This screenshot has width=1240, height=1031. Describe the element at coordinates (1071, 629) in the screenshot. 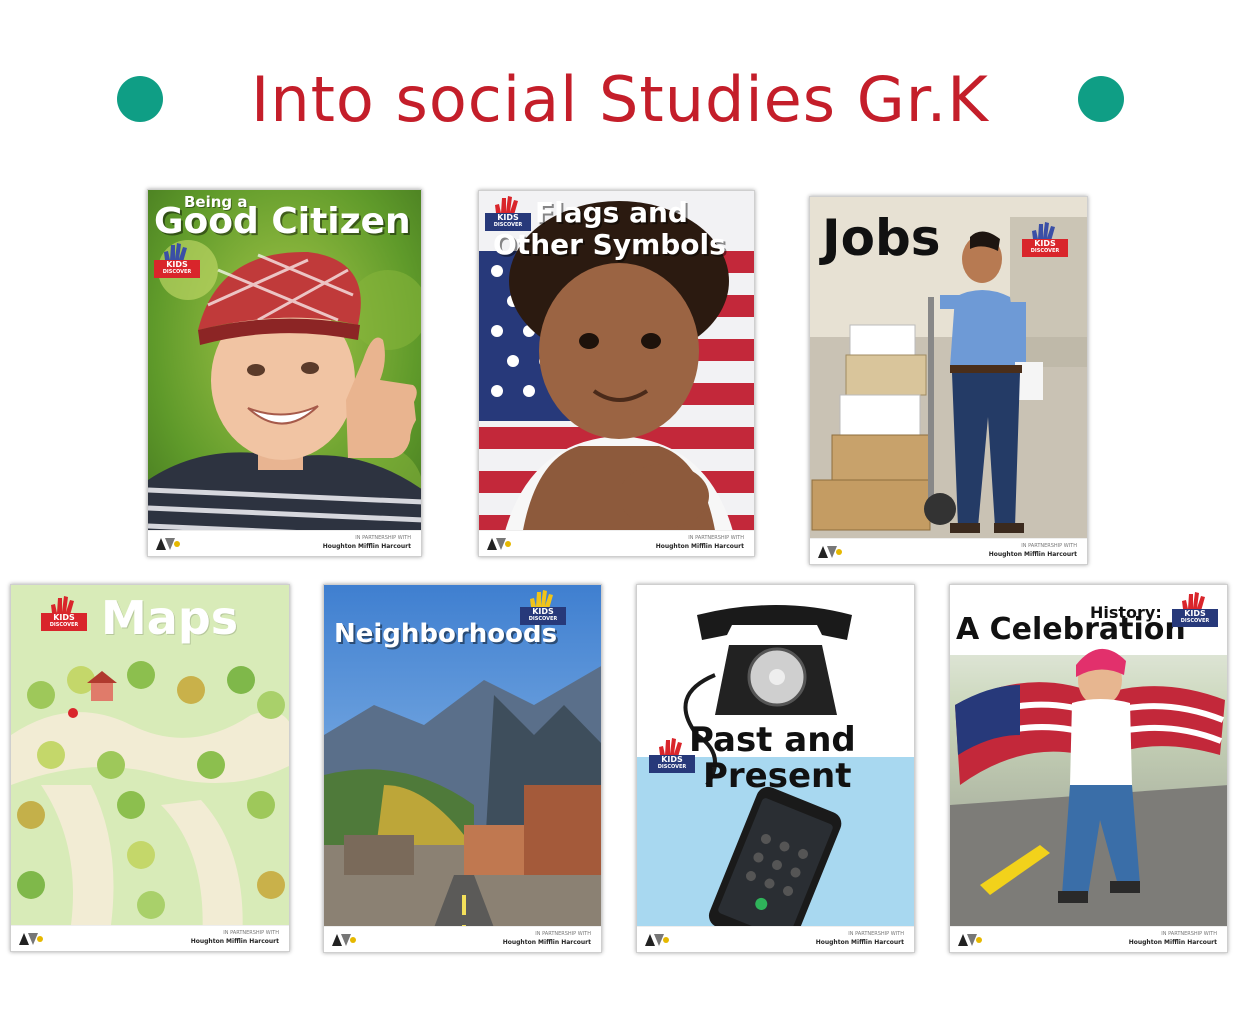

I see `cover-title: A Celebration` at that location.